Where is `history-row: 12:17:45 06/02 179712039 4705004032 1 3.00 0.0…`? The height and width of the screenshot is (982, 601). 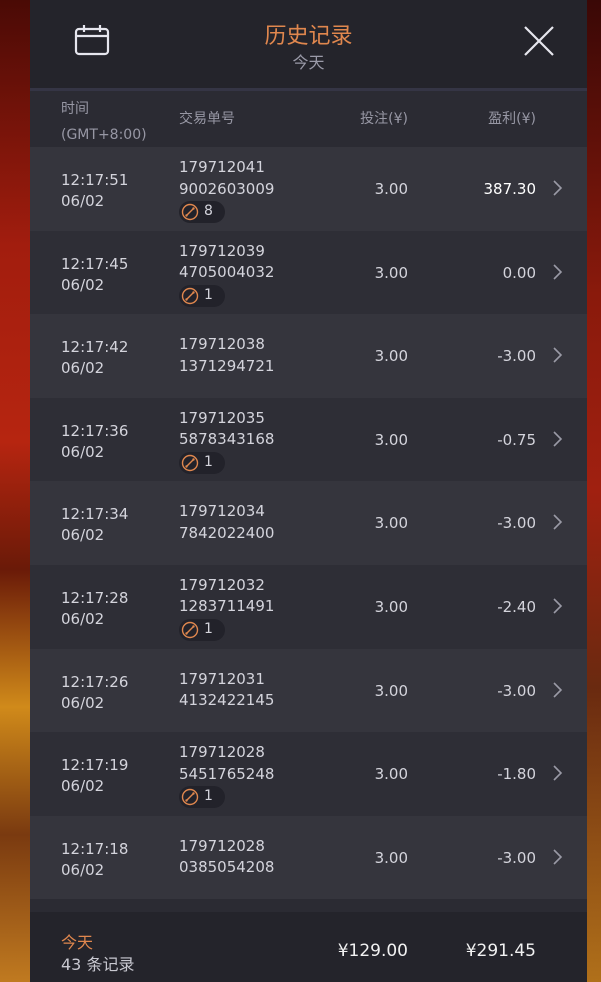 history-row: 12:17:45 06/02 179712039 4705004032 1 3.00 0.0… is located at coordinates (308, 272).